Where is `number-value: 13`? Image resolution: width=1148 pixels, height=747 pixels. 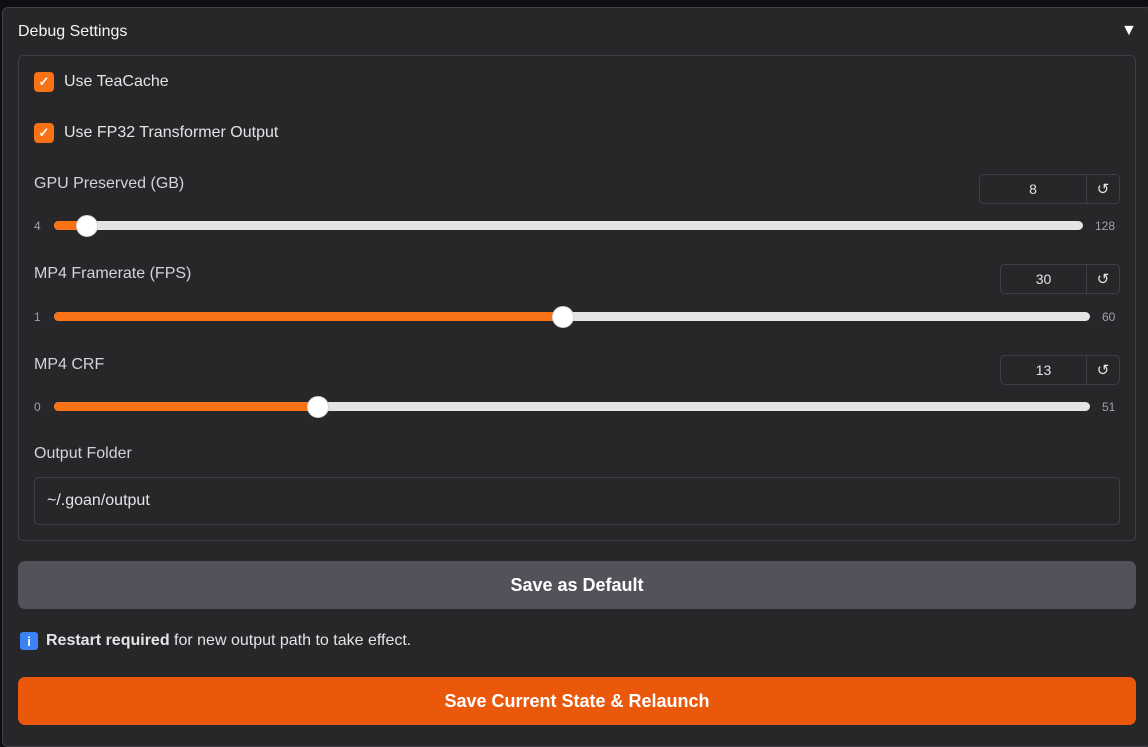
number-value: 13 is located at coordinates (1043, 370).